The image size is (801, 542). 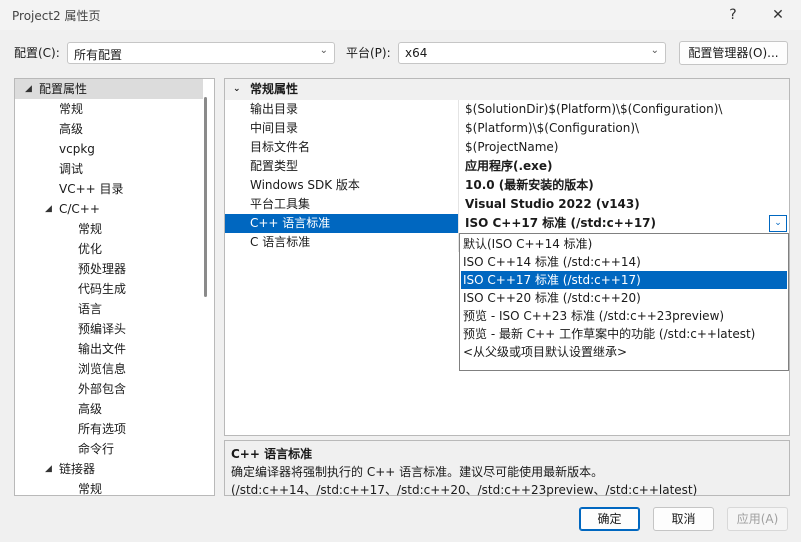 What do you see at coordinates (109, 309) in the screenshot?
I see `tree-item: 语言` at bounding box center [109, 309].